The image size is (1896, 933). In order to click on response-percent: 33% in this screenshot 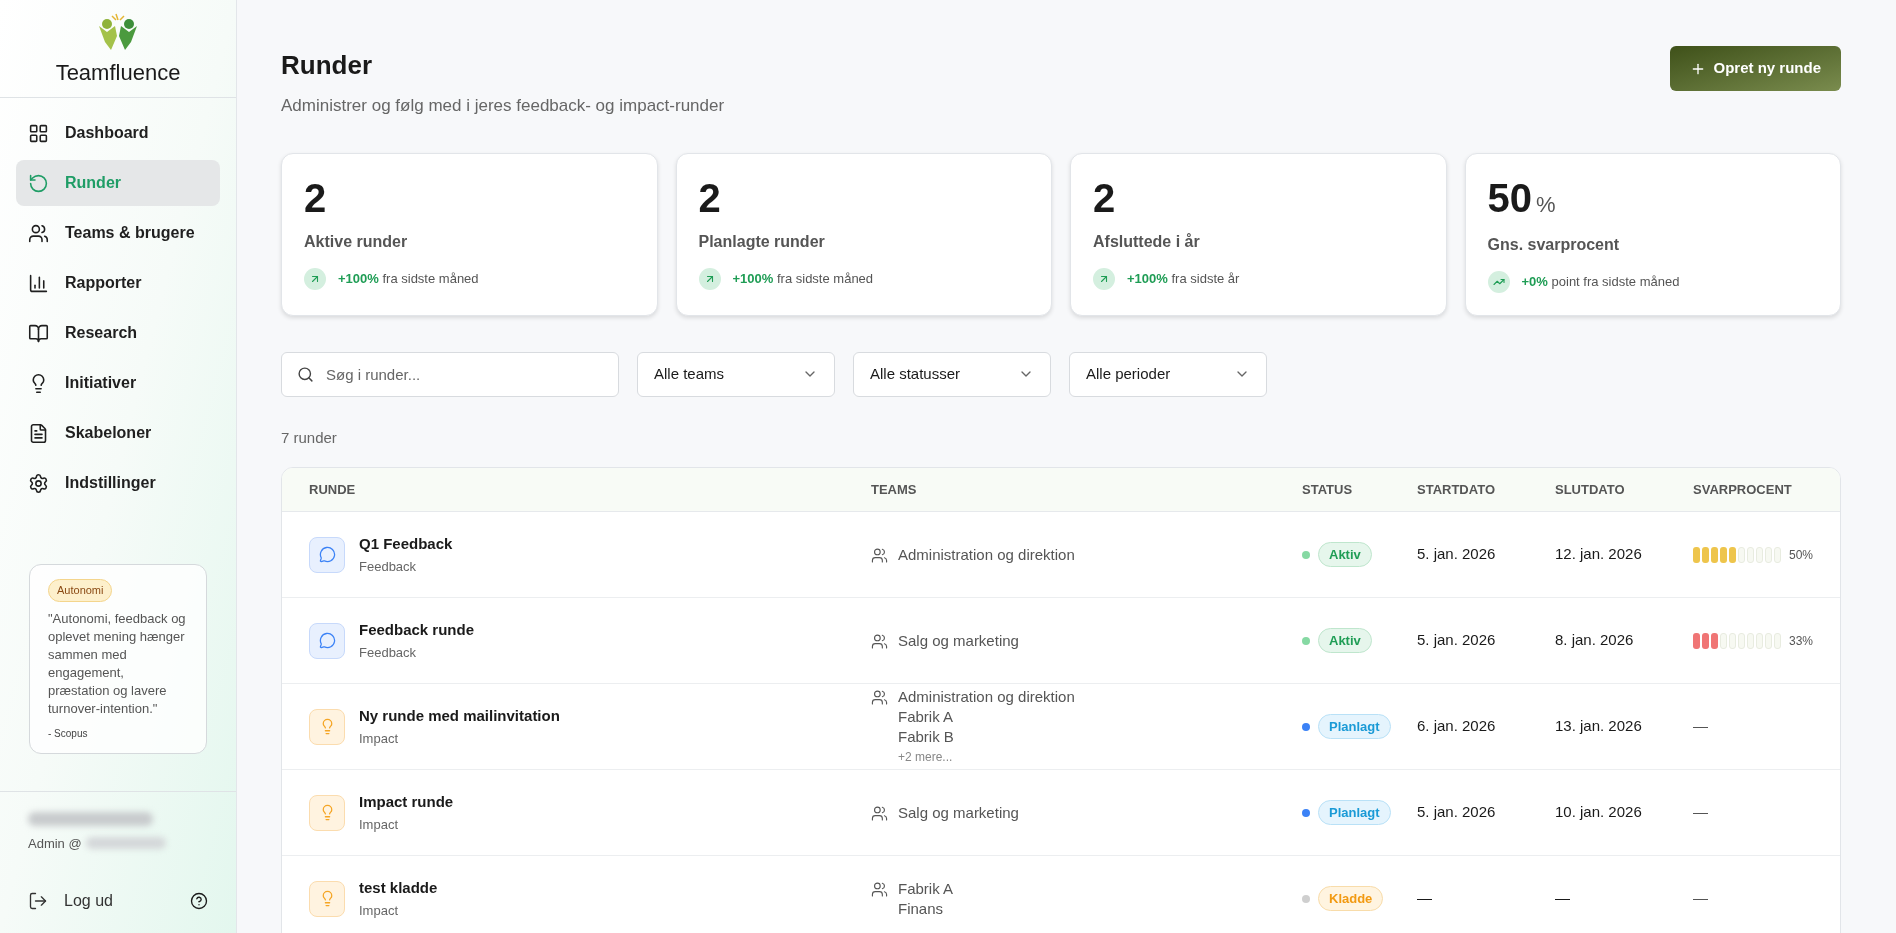, I will do `click(1801, 641)`.